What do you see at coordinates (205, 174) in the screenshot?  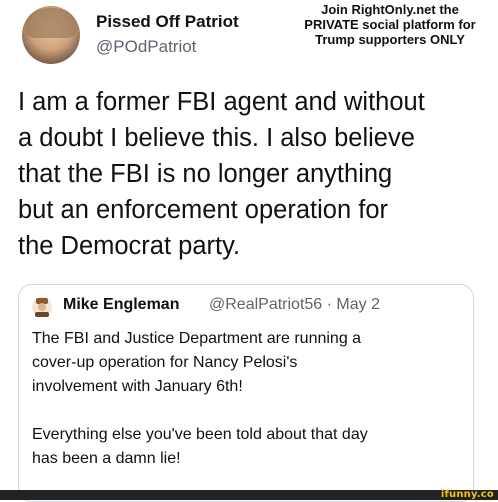 I see `tweet-line: that the FBI is no longer anything` at bounding box center [205, 174].